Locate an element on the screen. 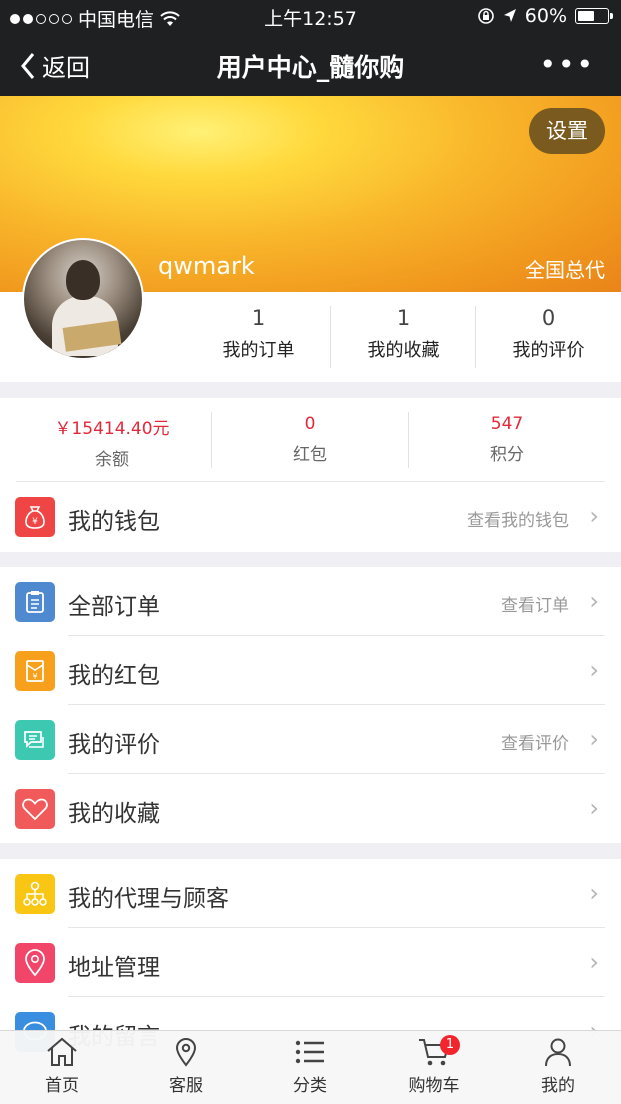  comment-icon is located at coordinates (35, 740).